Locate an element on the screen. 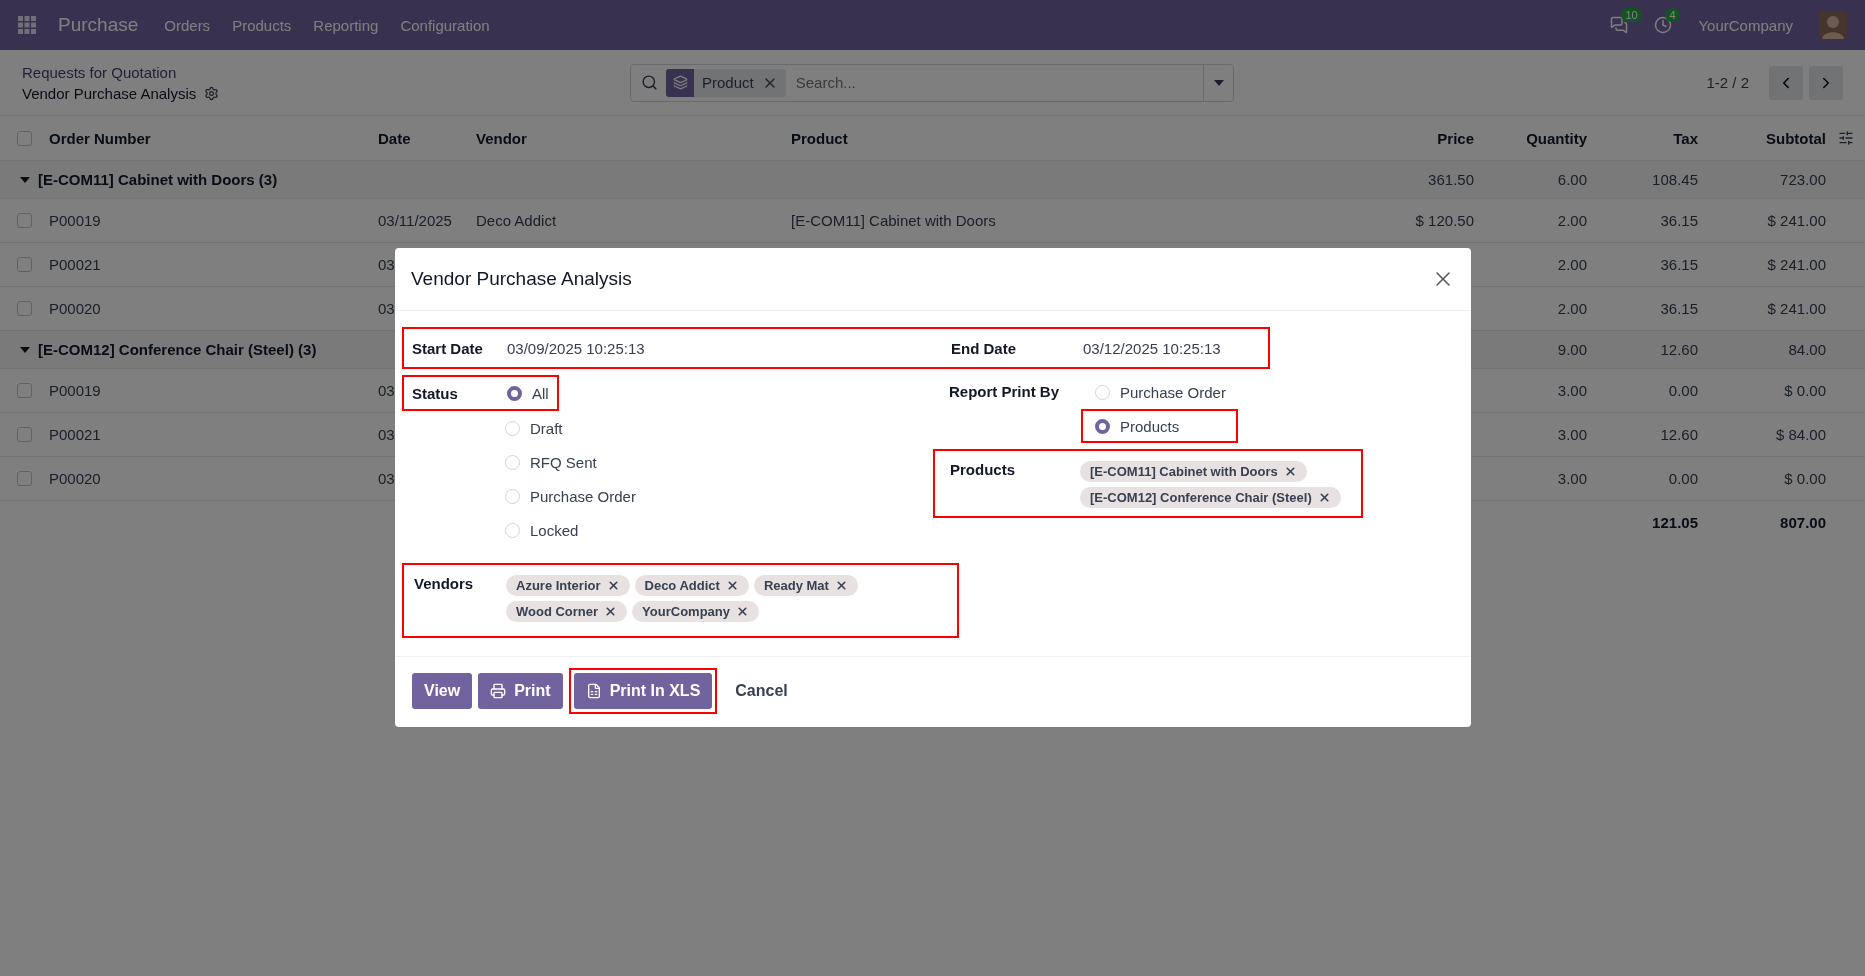  pager-value: 1-2 / 2 is located at coordinates (1727, 82).